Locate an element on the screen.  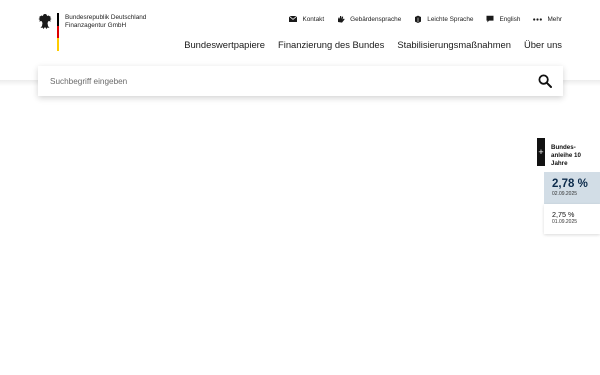
widget-title-line: Jahre is located at coordinates (559, 164).